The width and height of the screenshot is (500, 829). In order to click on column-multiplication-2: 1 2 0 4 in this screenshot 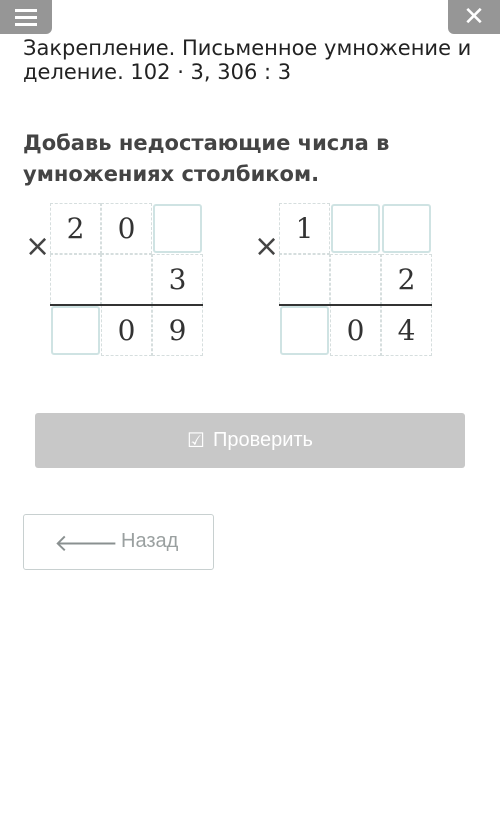, I will do `click(355, 279)`.